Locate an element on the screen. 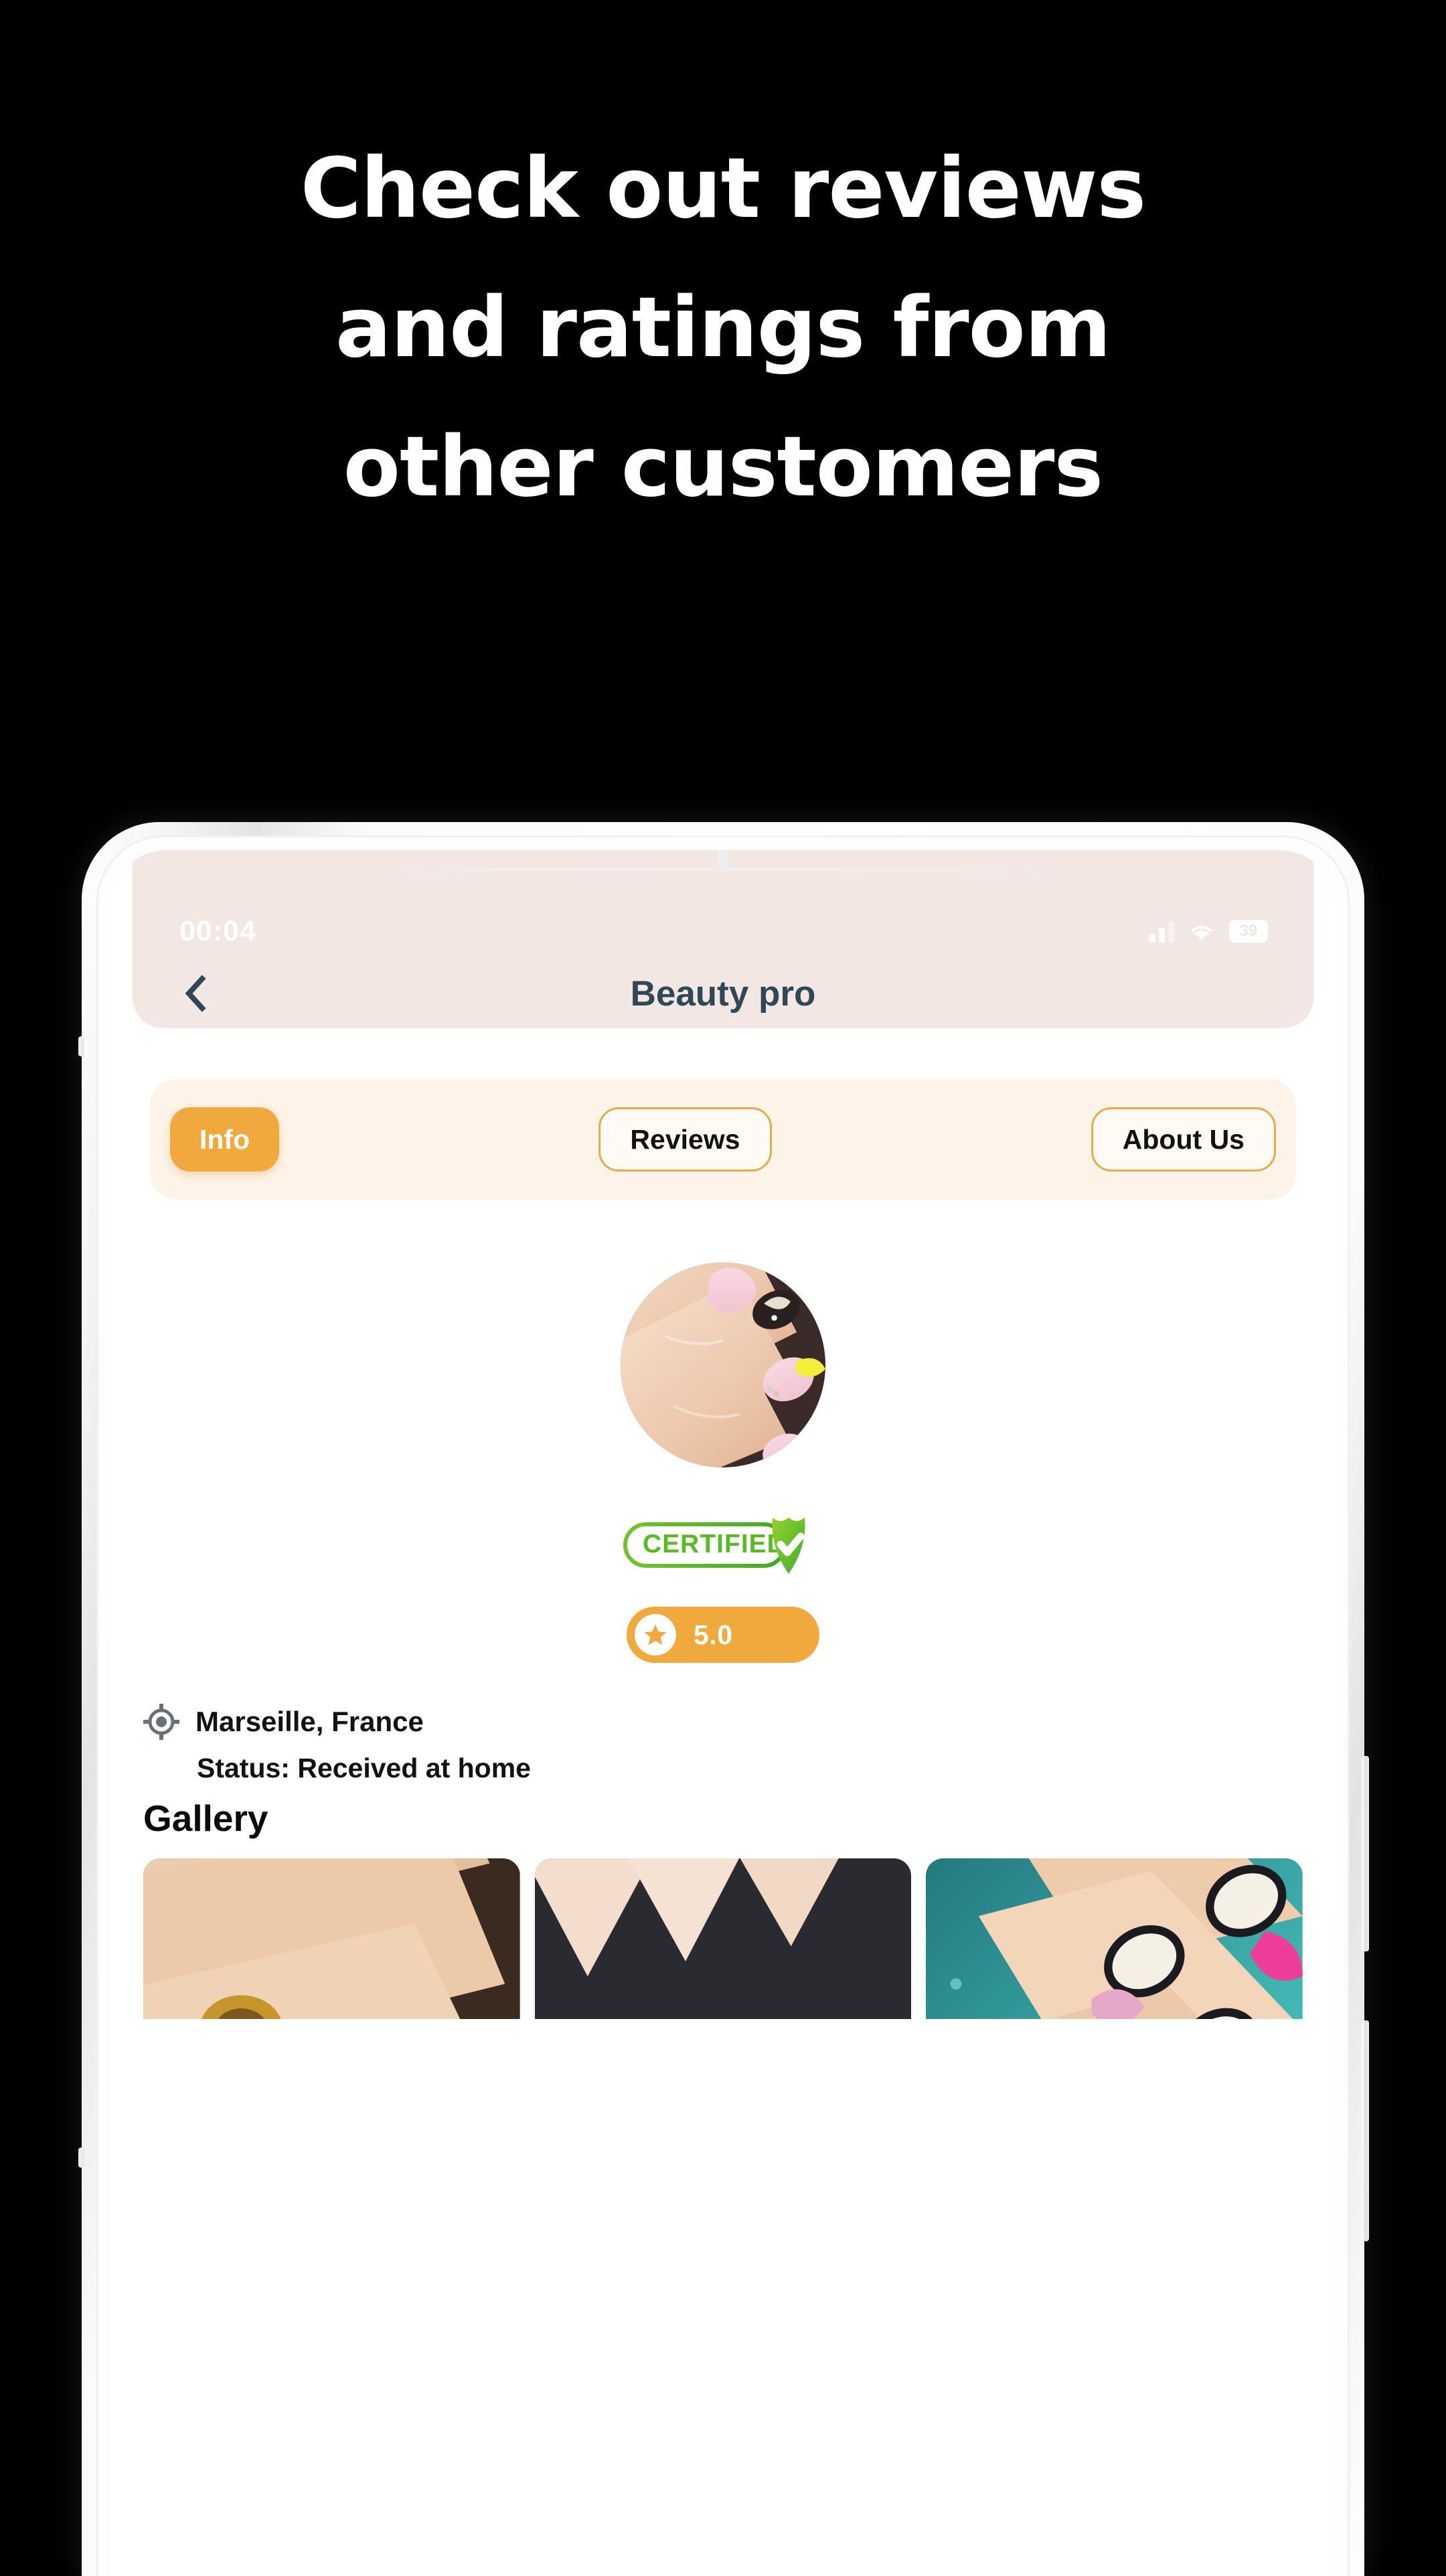 Image resolution: width=1446 pixels, height=2576 pixels. phone-left-button-top is located at coordinates (81, 1046).